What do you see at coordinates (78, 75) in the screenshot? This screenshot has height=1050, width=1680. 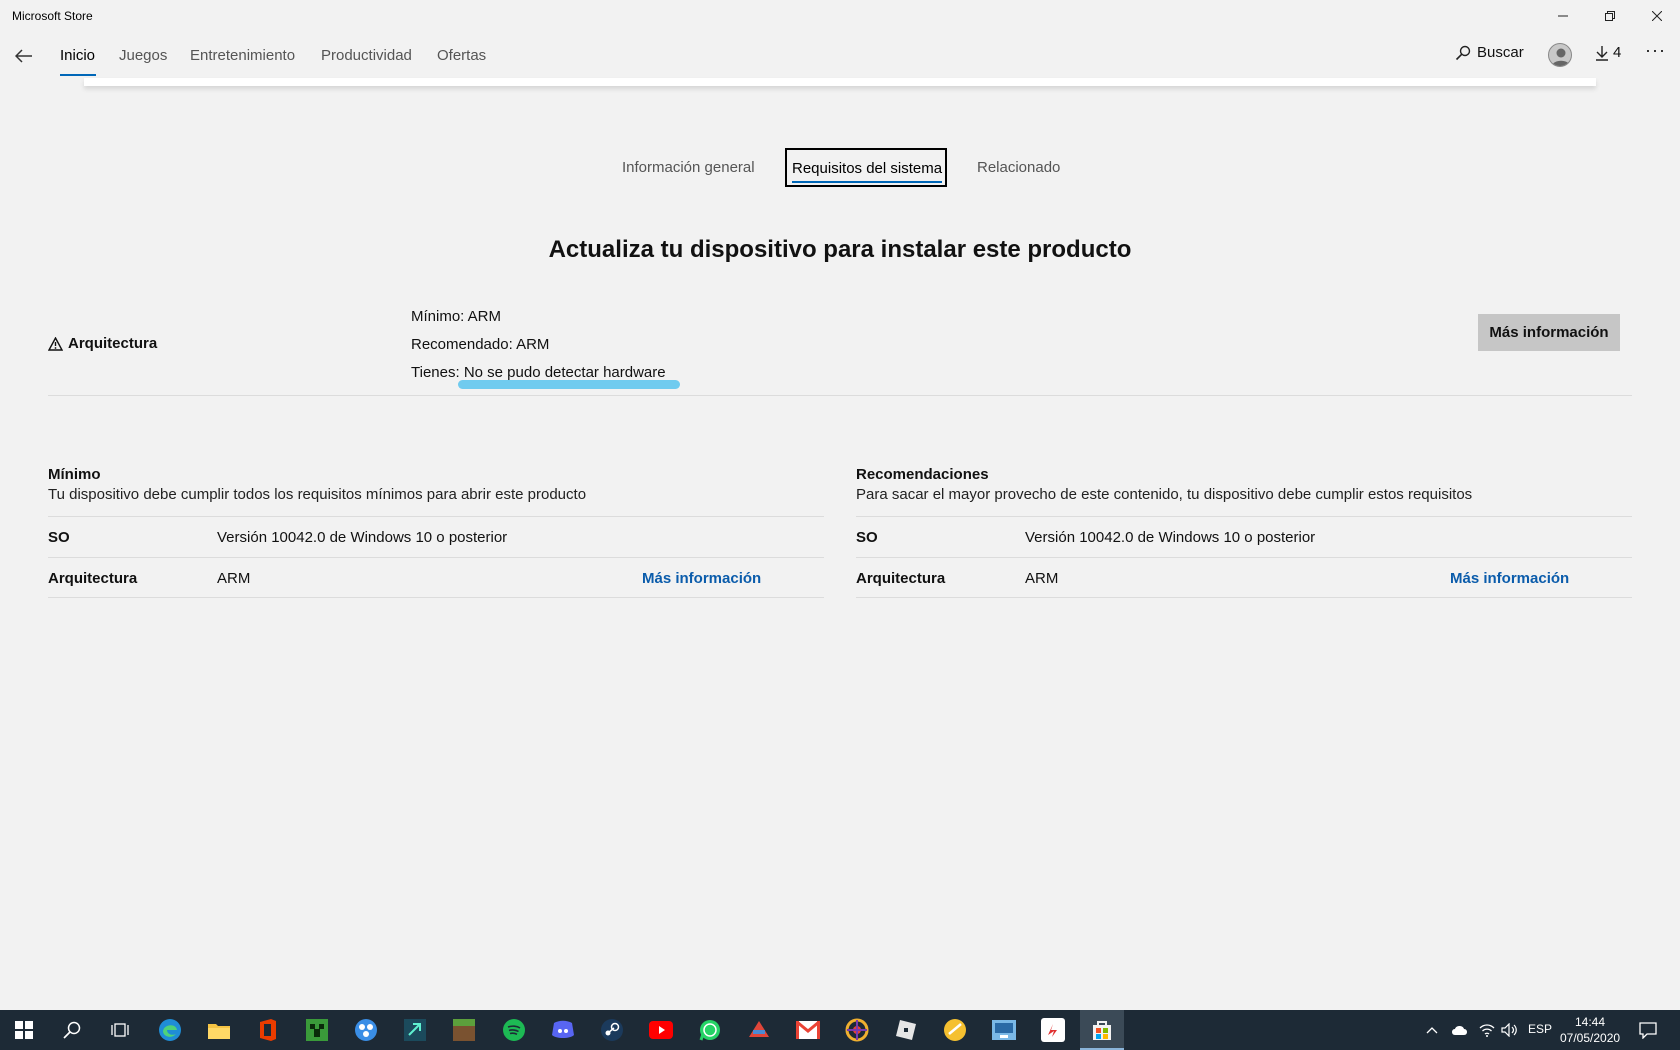 I see `active-tab-indicator` at bounding box center [78, 75].